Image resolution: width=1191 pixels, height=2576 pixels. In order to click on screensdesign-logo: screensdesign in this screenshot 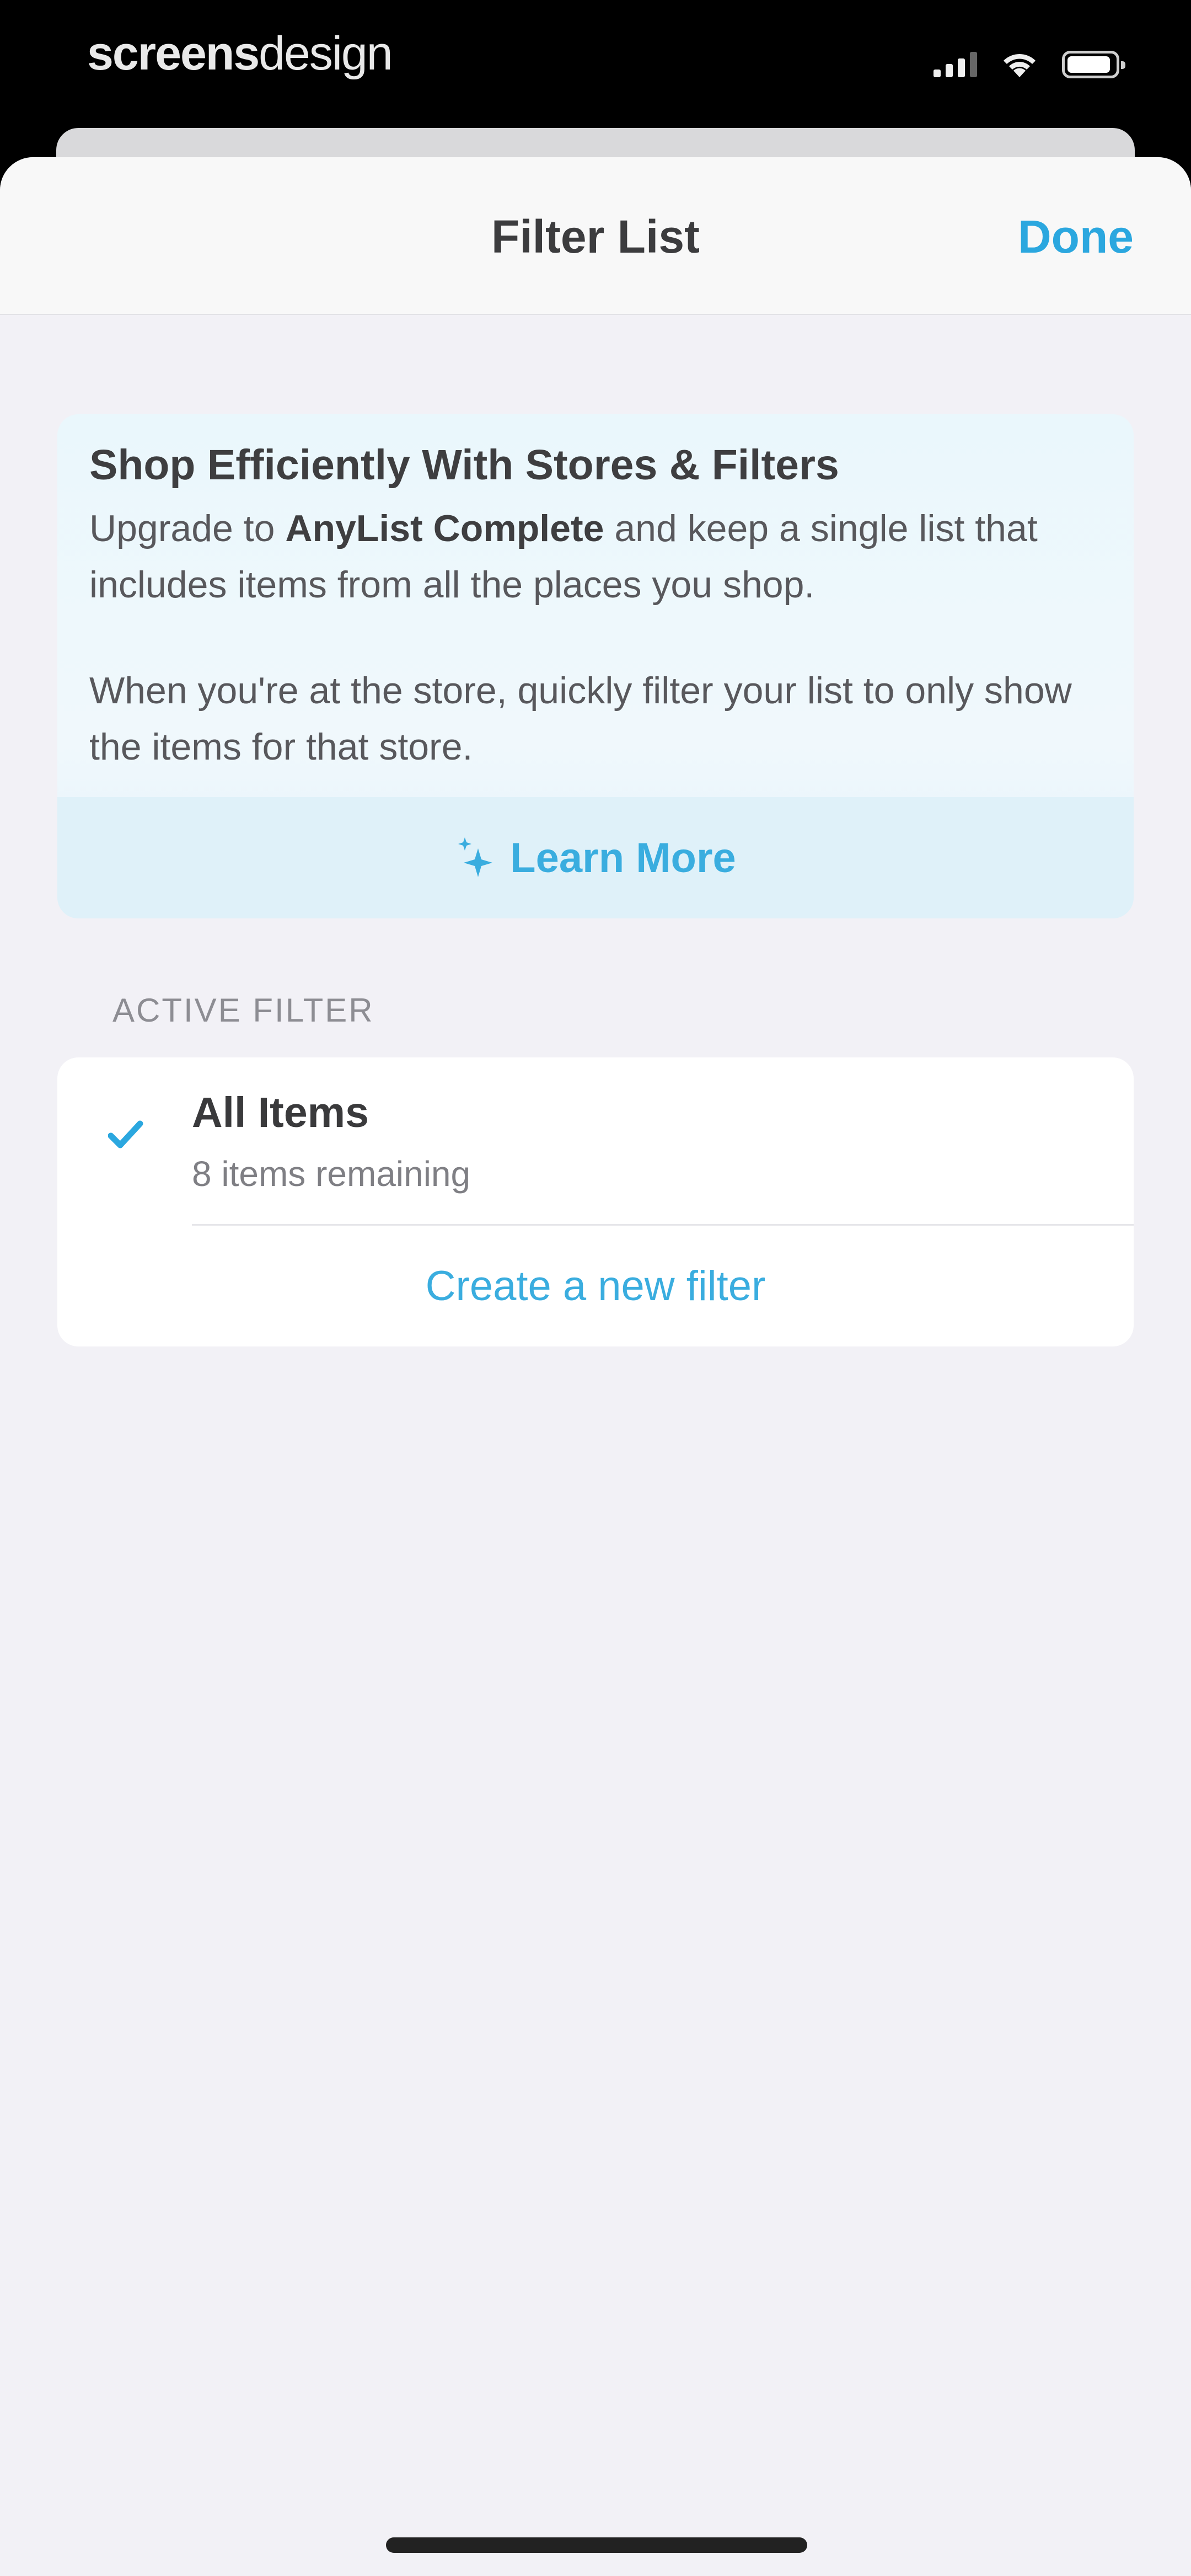, I will do `click(240, 53)`.